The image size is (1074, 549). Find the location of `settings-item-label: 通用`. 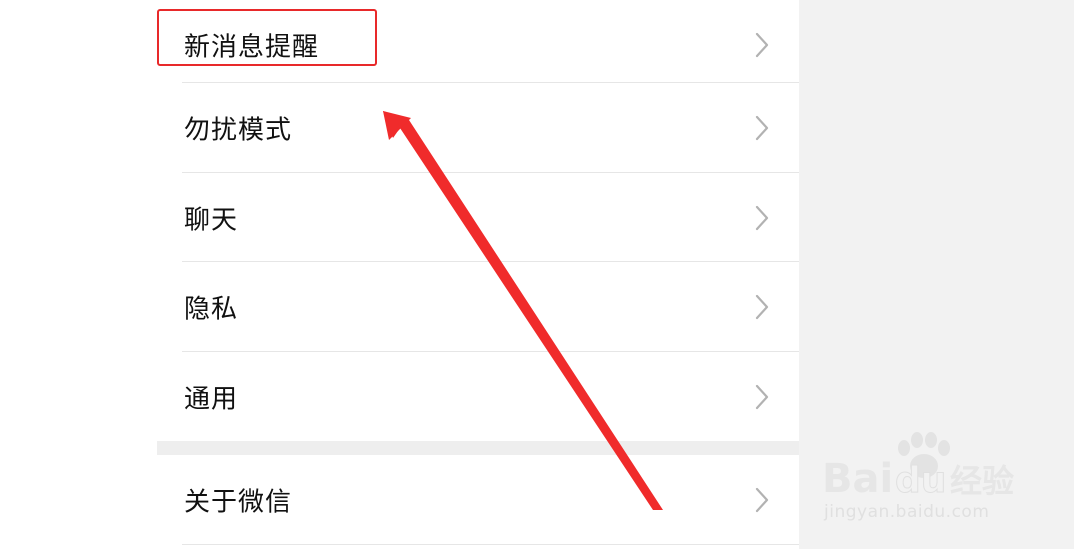

settings-item-label: 通用 is located at coordinates (211, 399).